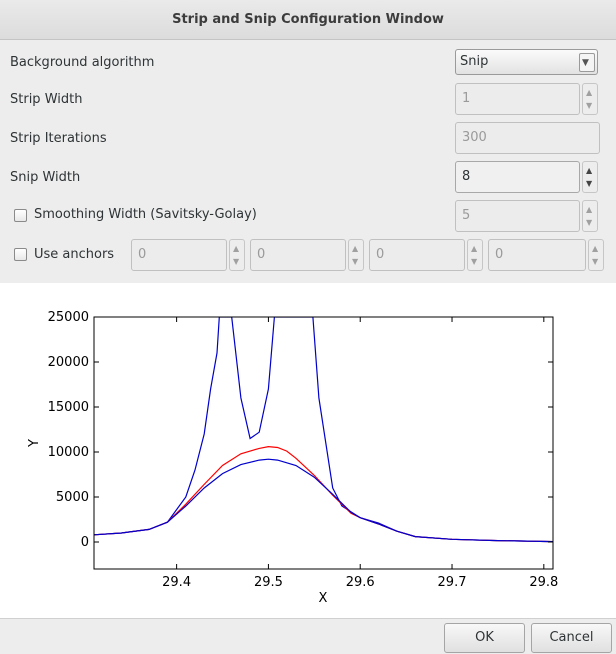  What do you see at coordinates (590, 216) in the screenshot?
I see `smoothing-width-stepper: ▲ ▼` at bounding box center [590, 216].